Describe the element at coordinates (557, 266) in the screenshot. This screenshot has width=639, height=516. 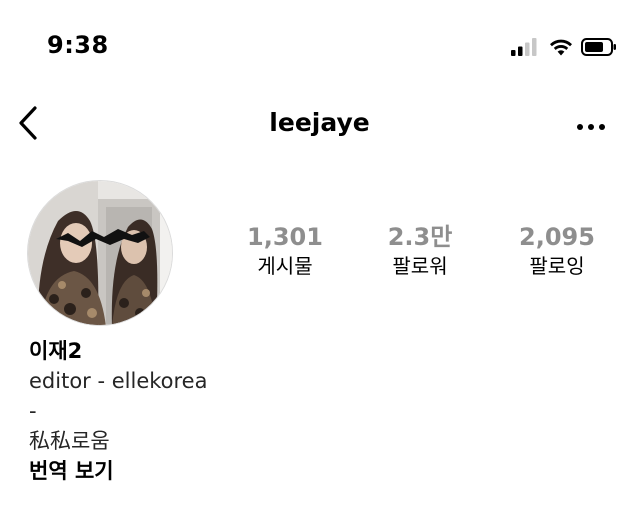
I see `following-label: 팔로잉` at that location.